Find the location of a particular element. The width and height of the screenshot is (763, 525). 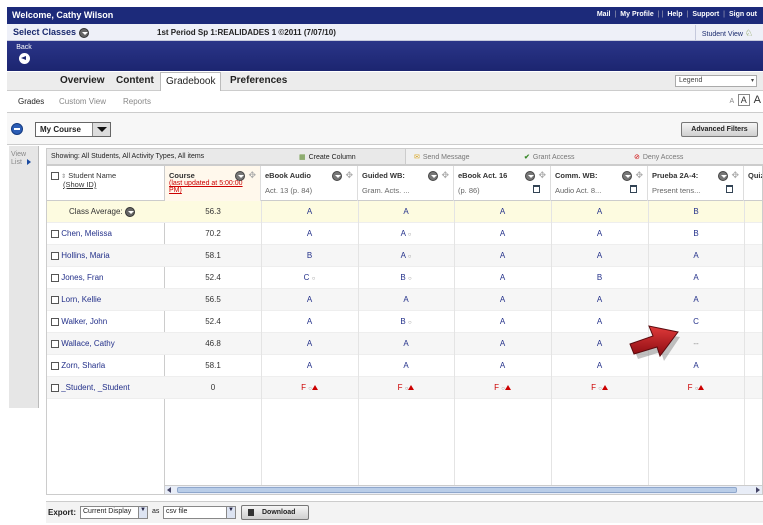

course-score: 56.5 is located at coordinates (213, 300).